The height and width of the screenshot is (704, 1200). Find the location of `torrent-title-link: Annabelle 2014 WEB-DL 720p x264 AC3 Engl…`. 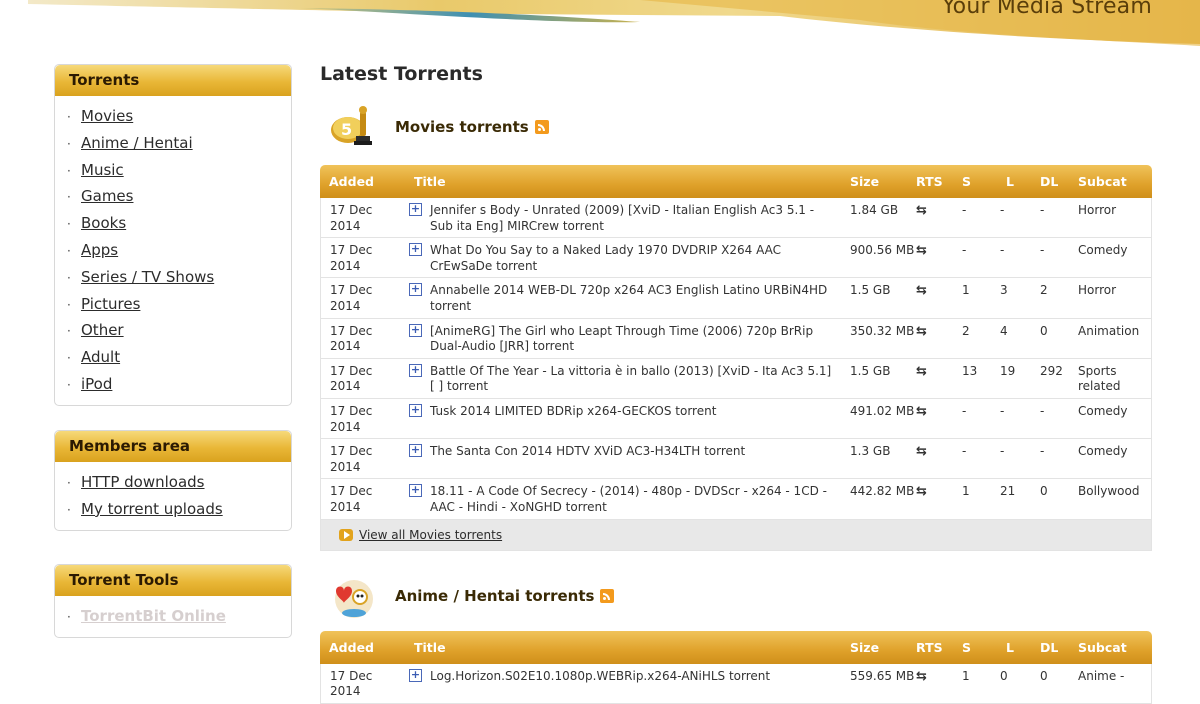

torrent-title-link: Annabelle 2014 WEB-DL 720p x264 AC3 Engl… is located at coordinates (640, 298).